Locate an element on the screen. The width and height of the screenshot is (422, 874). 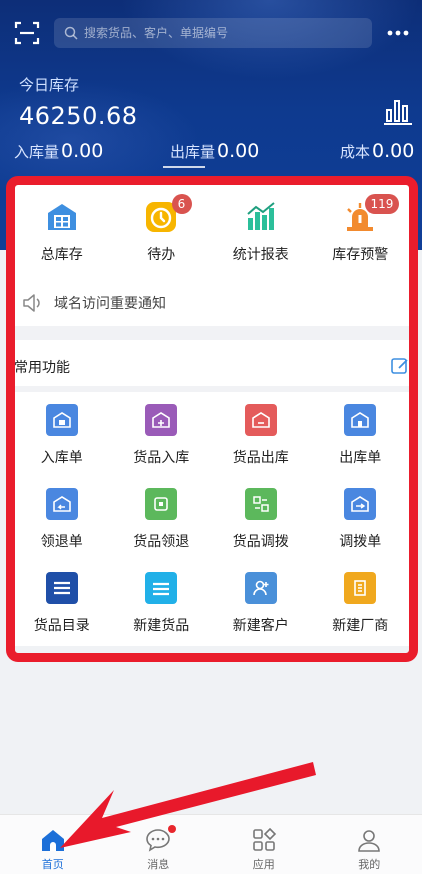
quick-stock-alert: 库存预警 119 is located at coordinates (361, 232).